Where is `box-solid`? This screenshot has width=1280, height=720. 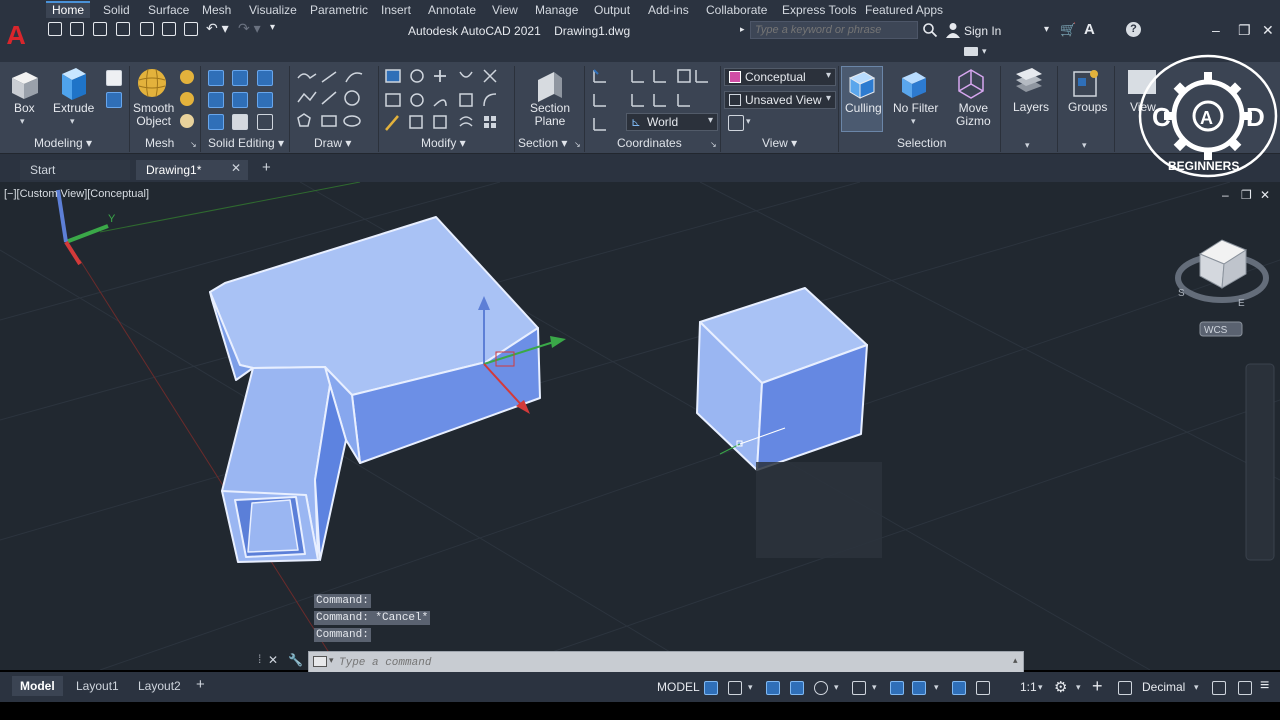 box-solid is located at coordinates (782, 379).